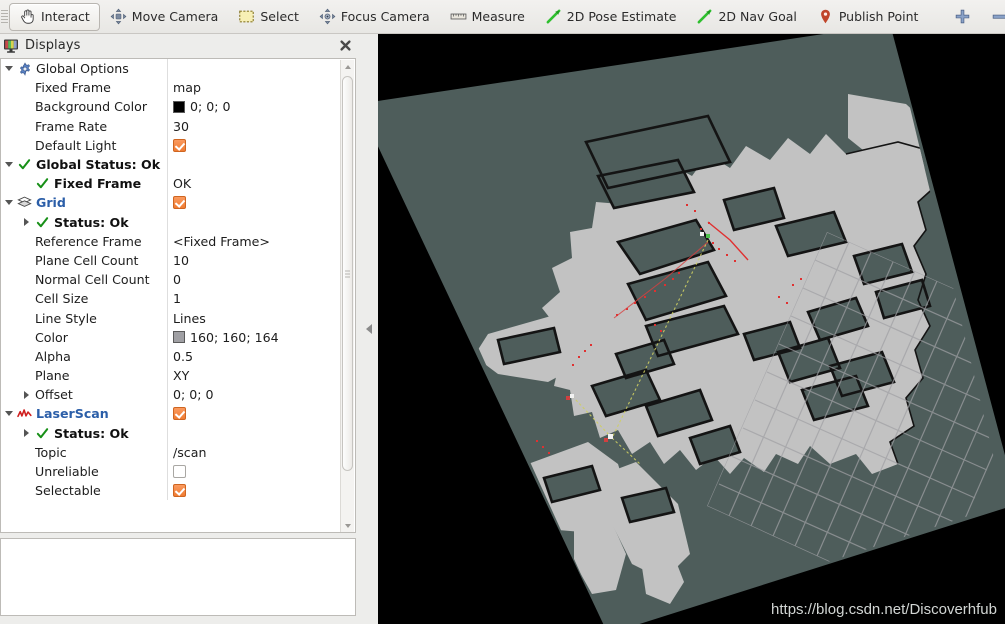 The height and width of the screenshot is (624, 1005). I want to click on tool-measure: Measure, so click(487, 17).